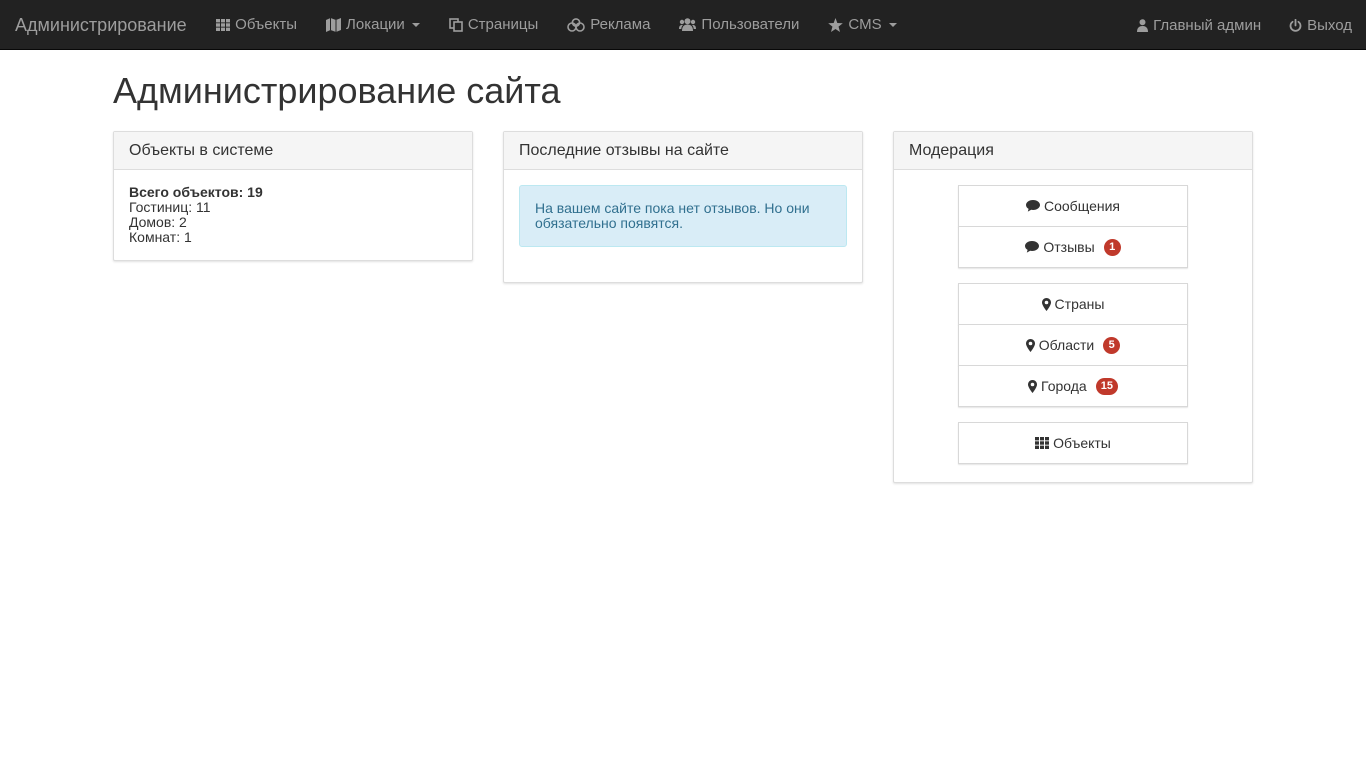 The image size is (1366, 768). I want to click on nav-item-objects: Объекты, so click(257, 25).